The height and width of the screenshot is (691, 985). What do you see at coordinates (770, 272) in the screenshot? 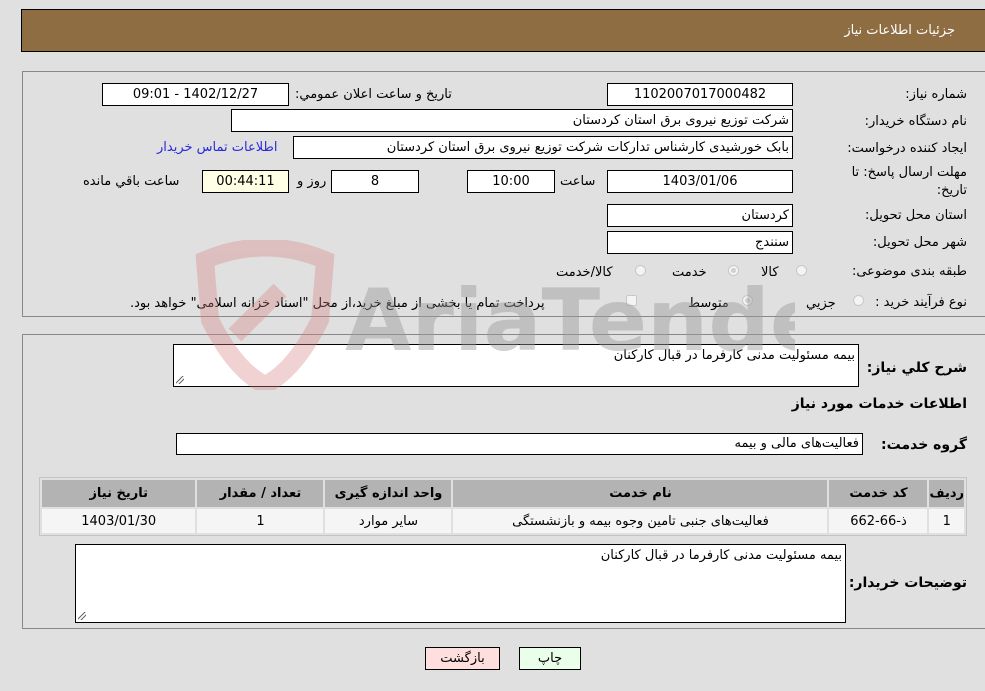
I see `category-option-goods: کالا` at bounding box center [770, 272].